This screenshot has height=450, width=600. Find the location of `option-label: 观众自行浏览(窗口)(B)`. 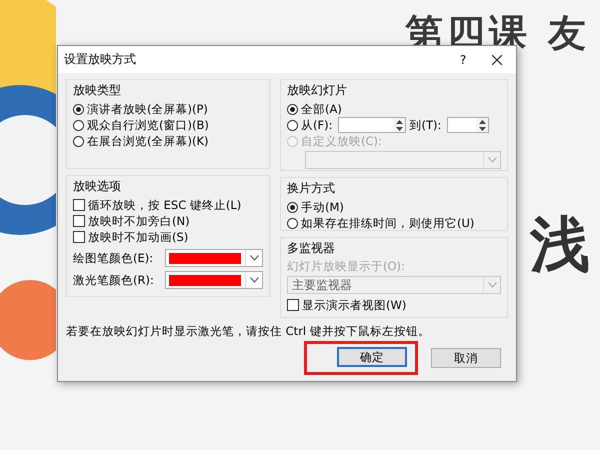

option-label: 观众自行浏览(窗口)(B) is located at coordinates (148, 125).